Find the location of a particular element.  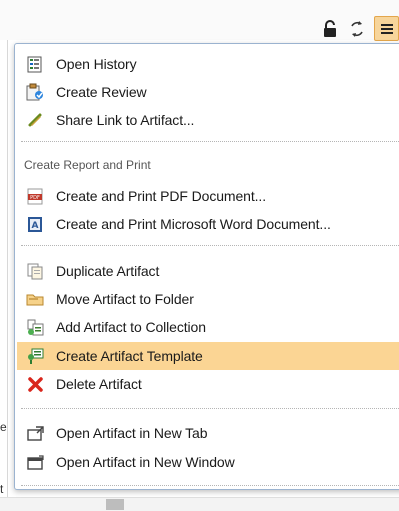

lock-icon is located at coordinates (330, 28).